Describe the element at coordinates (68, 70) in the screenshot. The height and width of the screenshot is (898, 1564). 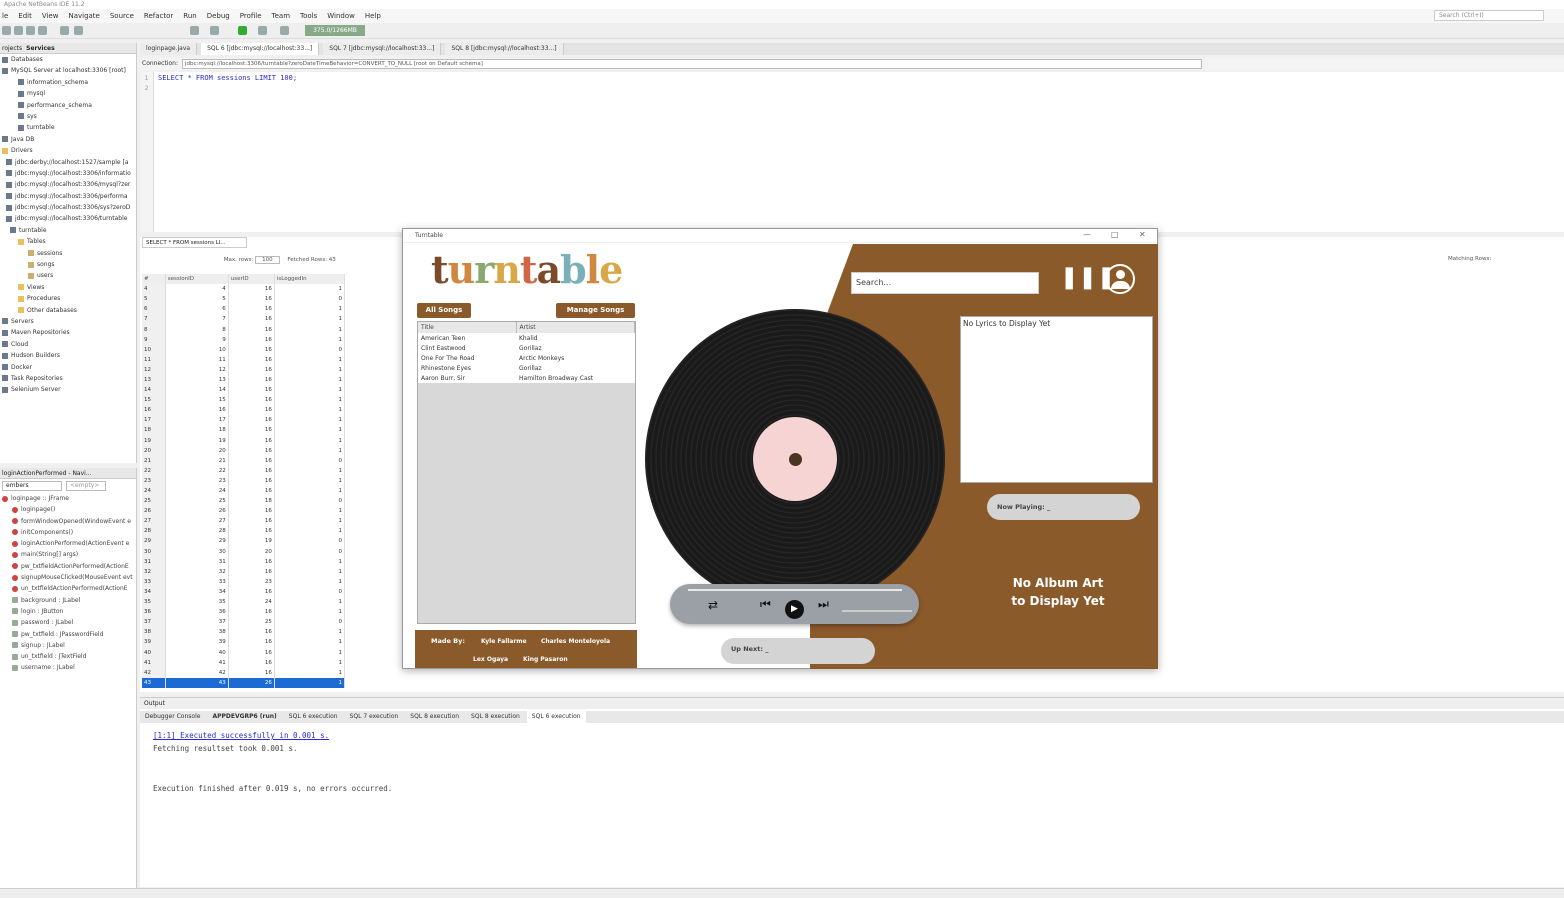
I see `tree-item: MySQL Server at localhost:3306 [root]` at that location.